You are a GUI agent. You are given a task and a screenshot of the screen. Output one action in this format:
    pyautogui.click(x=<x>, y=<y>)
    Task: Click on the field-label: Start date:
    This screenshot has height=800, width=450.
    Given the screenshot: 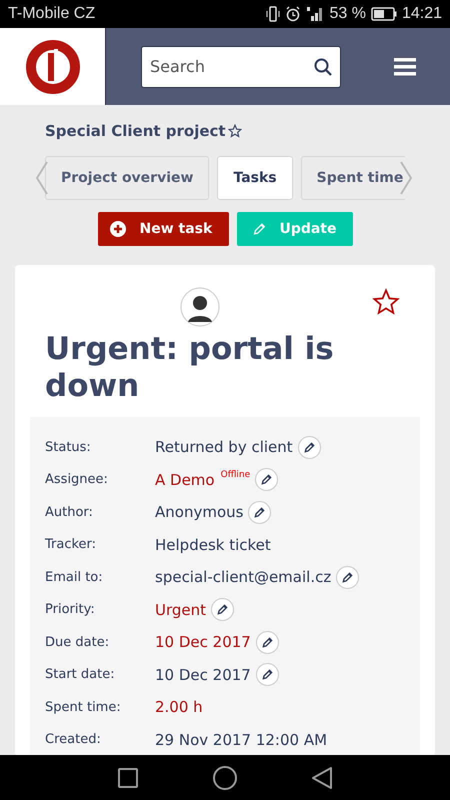 What is the action you would take?
    pyautogui.click(x=80, y=674)
    